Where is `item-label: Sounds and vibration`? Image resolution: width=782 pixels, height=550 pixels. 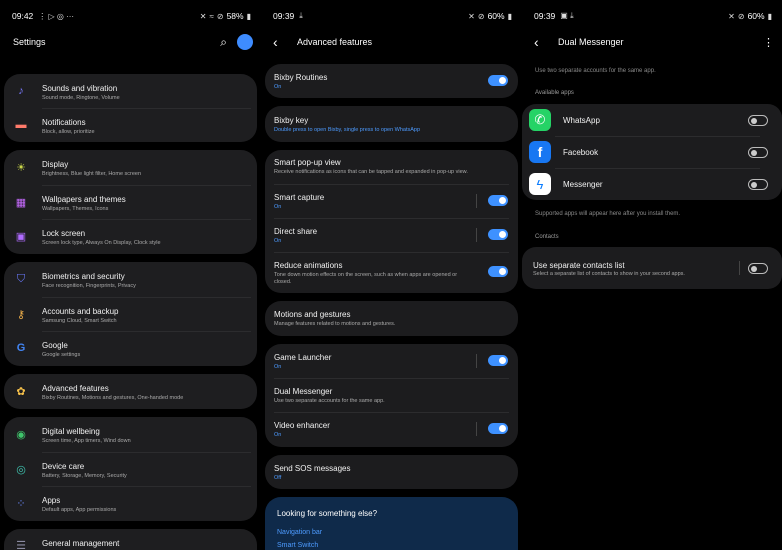
item-label: Sounds and vibration is located at coordinates (80, 88).